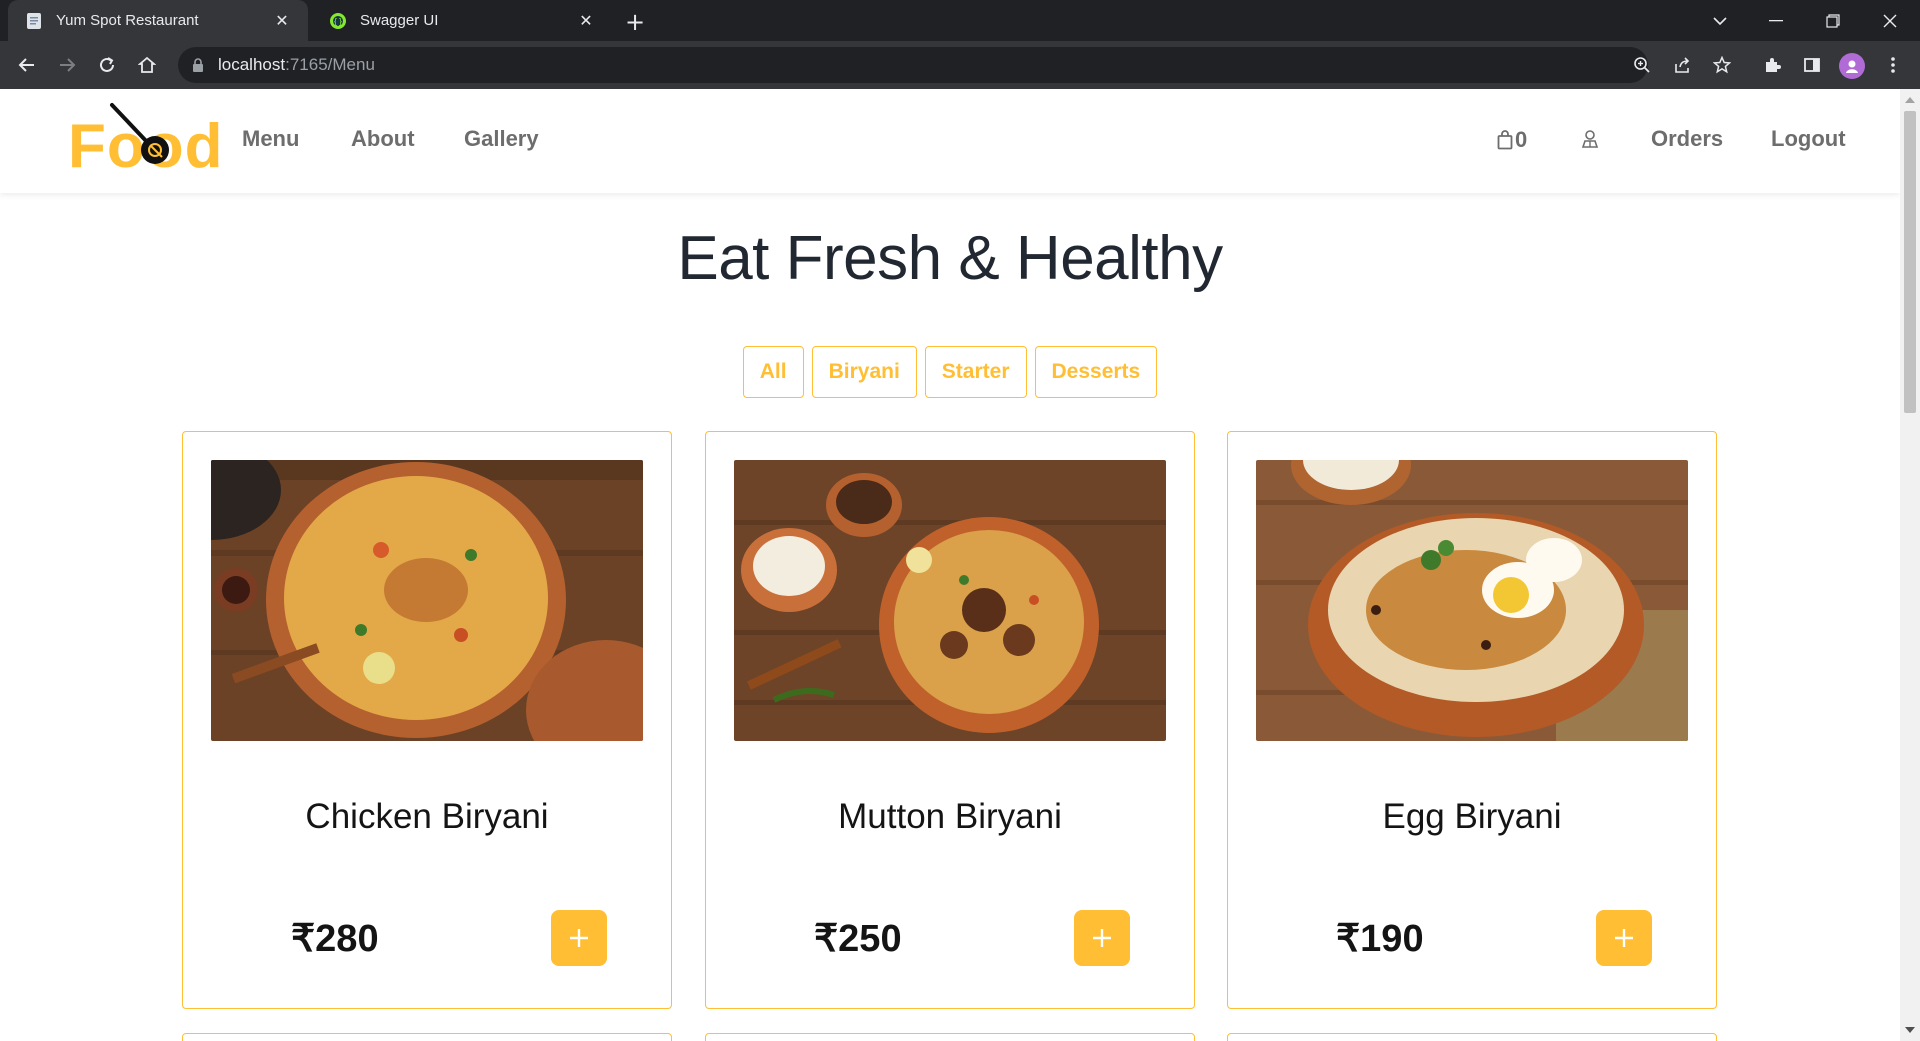  Describe the element at coordinates (34, 21) in the screenshot. I see `document-icon` at that location.